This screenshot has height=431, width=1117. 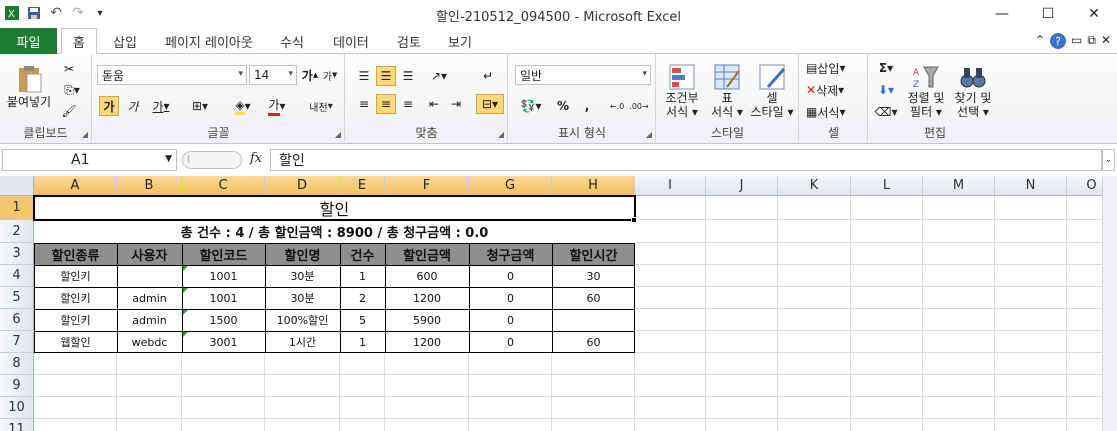 What do you see at coordinates (510, 254) in the screenshot?
I see `table-header-cell: 청구금액` at bounding box center [510, 254].